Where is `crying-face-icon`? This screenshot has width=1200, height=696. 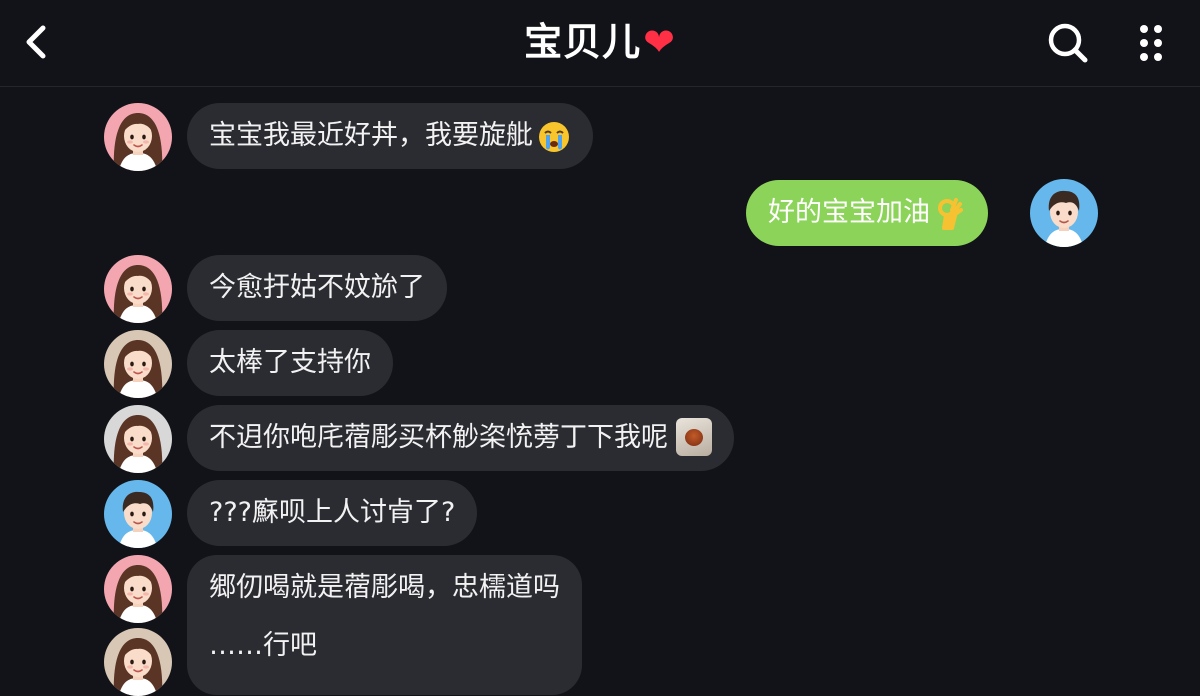 crying-face-icon is located at coordinates (554, 136).